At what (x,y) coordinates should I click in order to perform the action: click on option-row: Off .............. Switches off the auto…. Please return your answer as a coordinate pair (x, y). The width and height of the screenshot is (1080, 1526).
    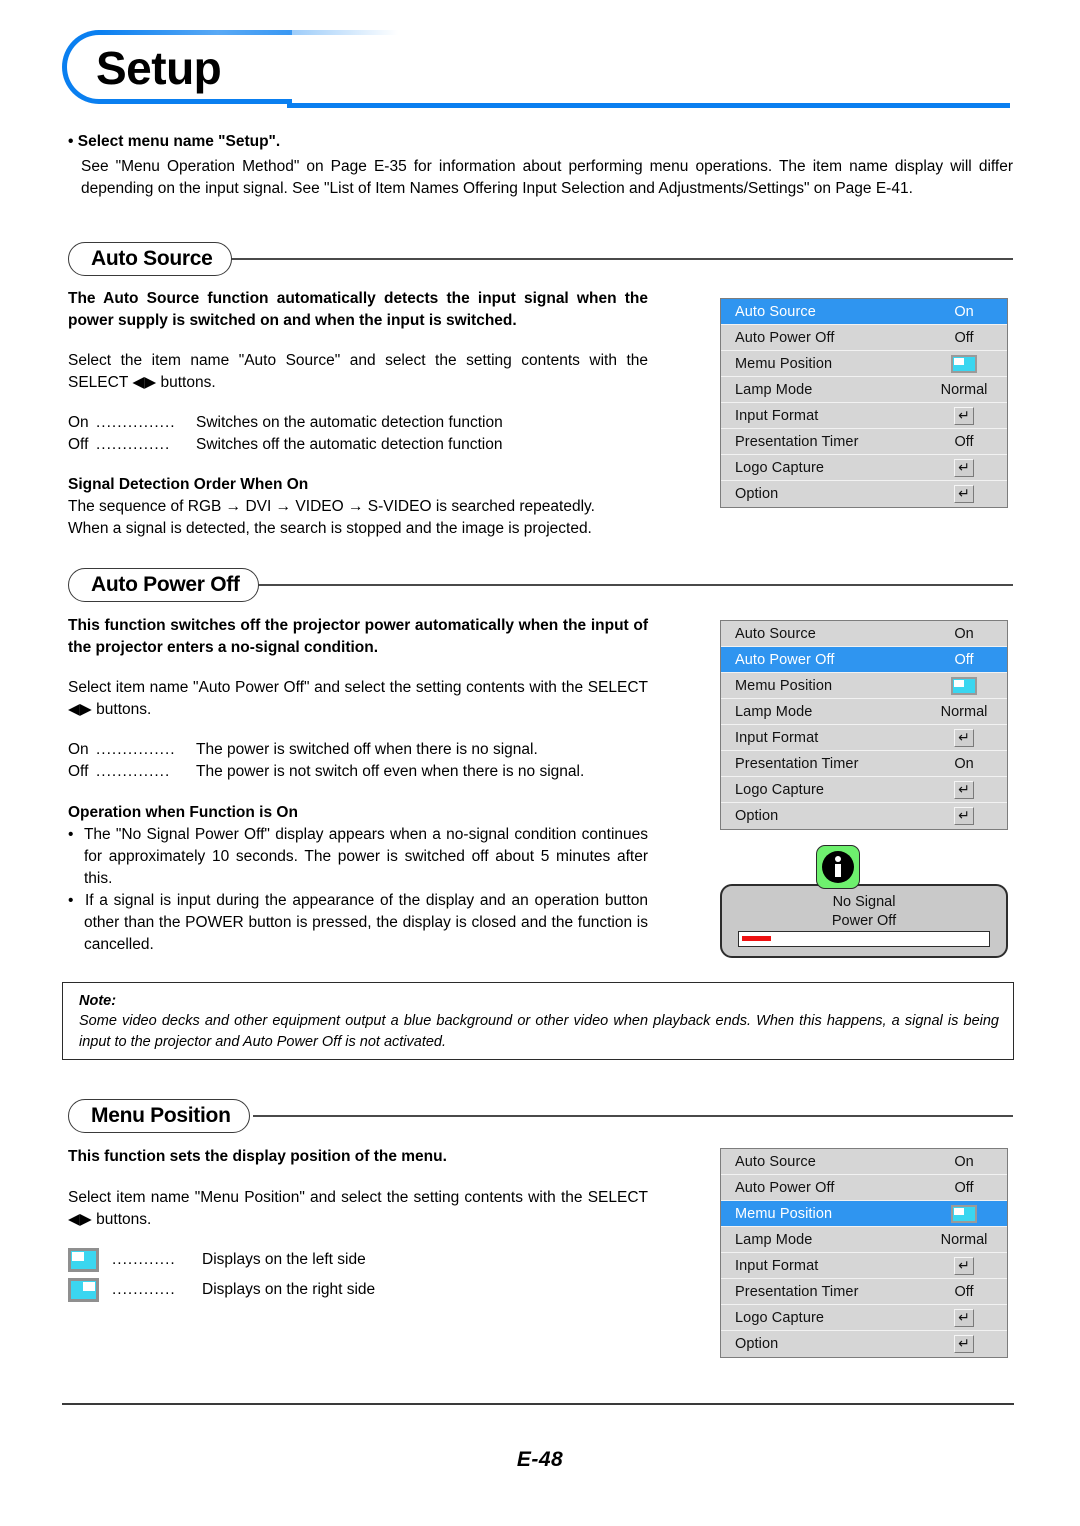
    Looking at the image, I should click on (358, 445).